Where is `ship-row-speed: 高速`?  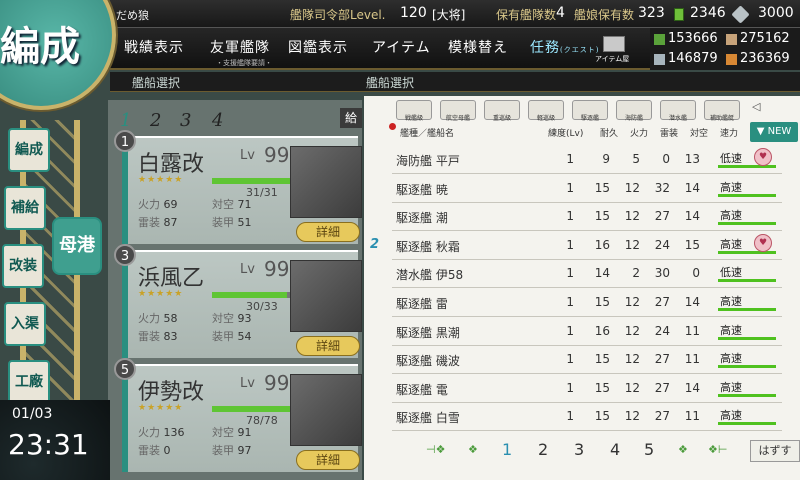
ship-row-speed: 高速 is located at coordinates (731, 416).